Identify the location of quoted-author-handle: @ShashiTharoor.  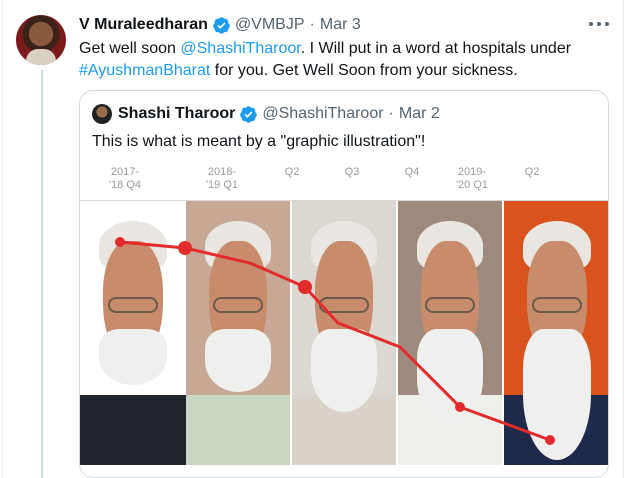
(322, 114).